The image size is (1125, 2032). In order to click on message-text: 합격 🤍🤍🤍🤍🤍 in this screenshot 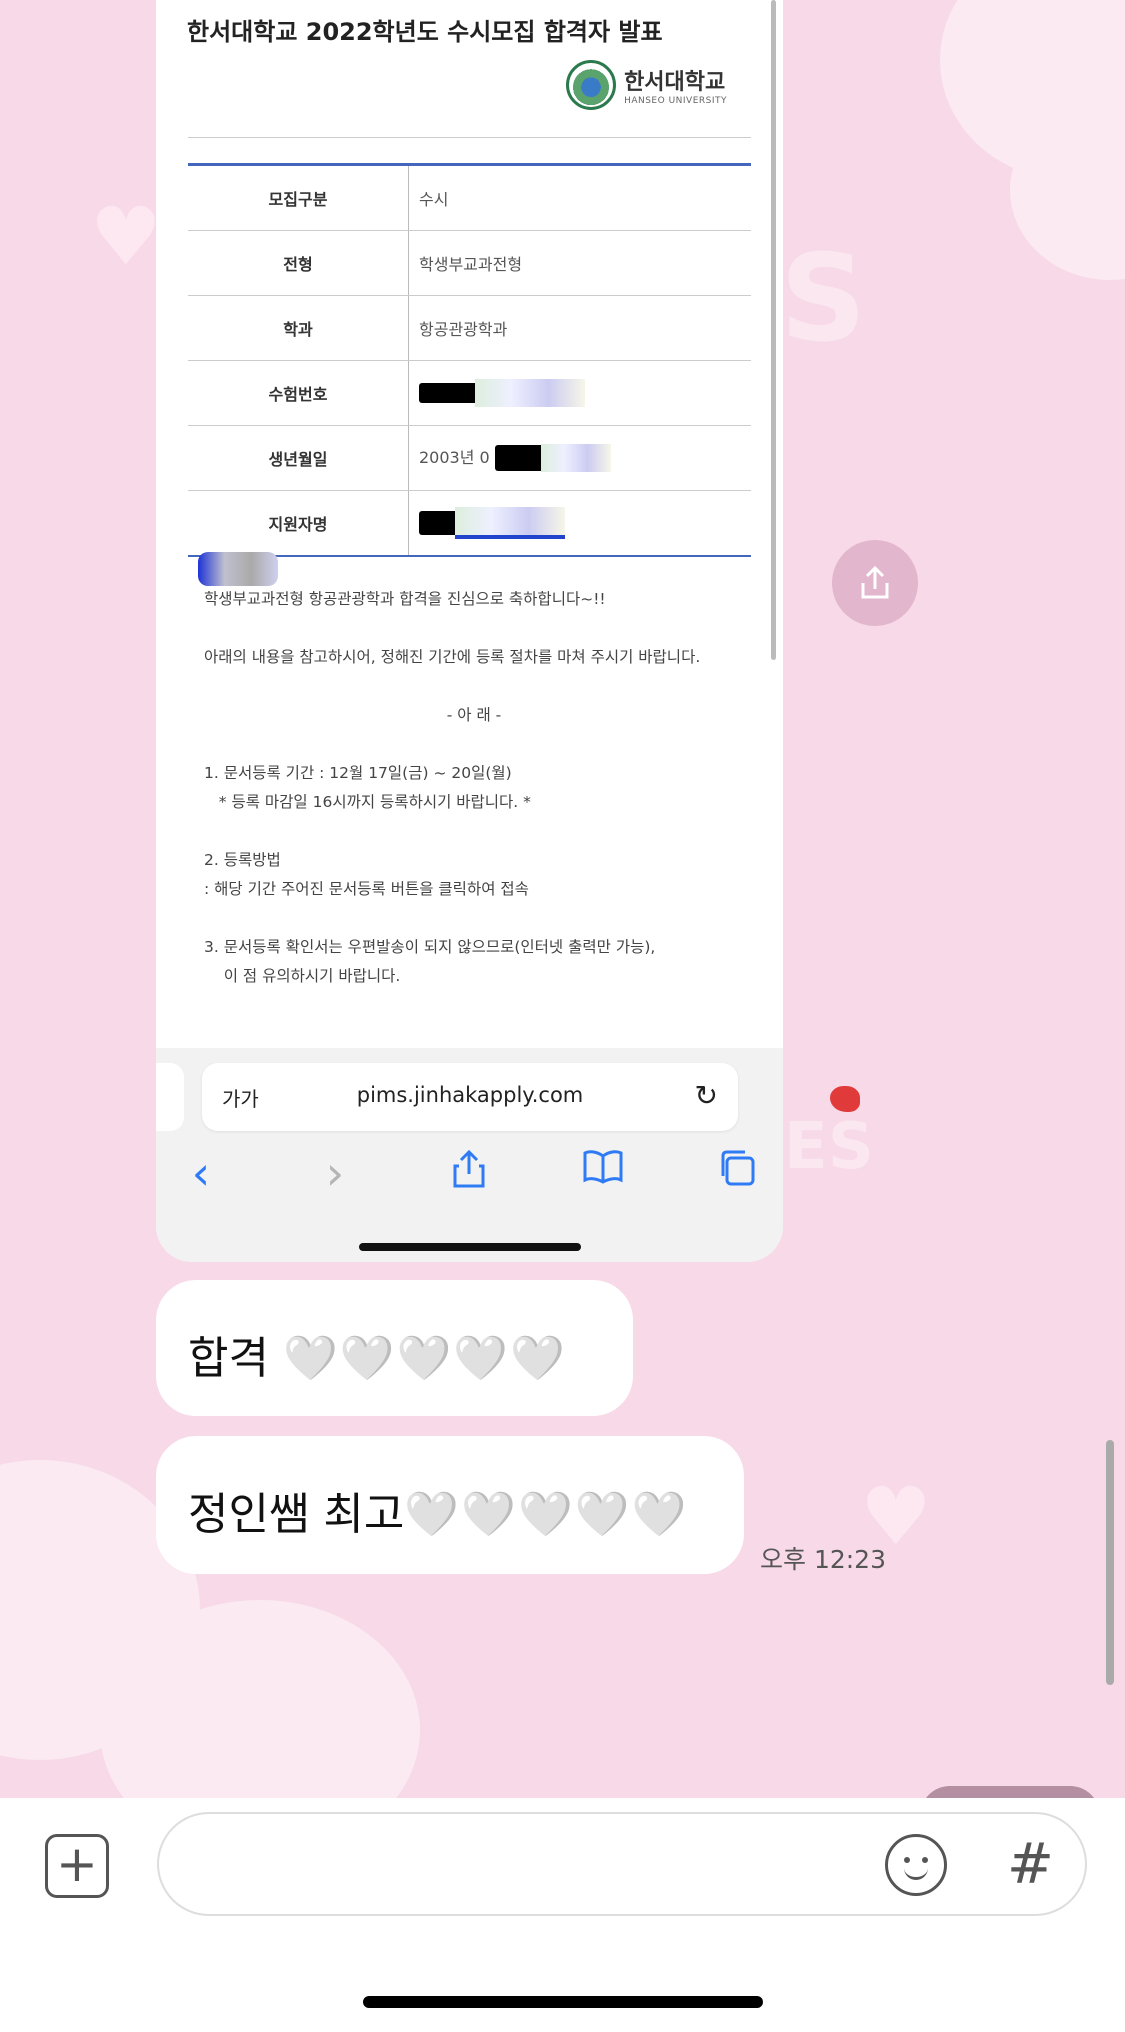, I will do `click(377, 1358)`.